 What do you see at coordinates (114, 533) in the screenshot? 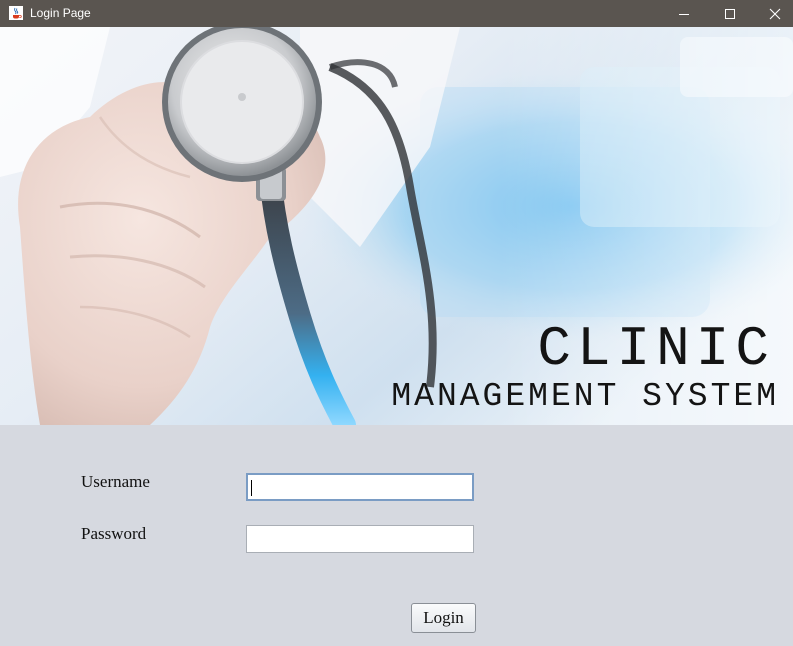
I see `password-label: Password` at bounding box center [114, 533].